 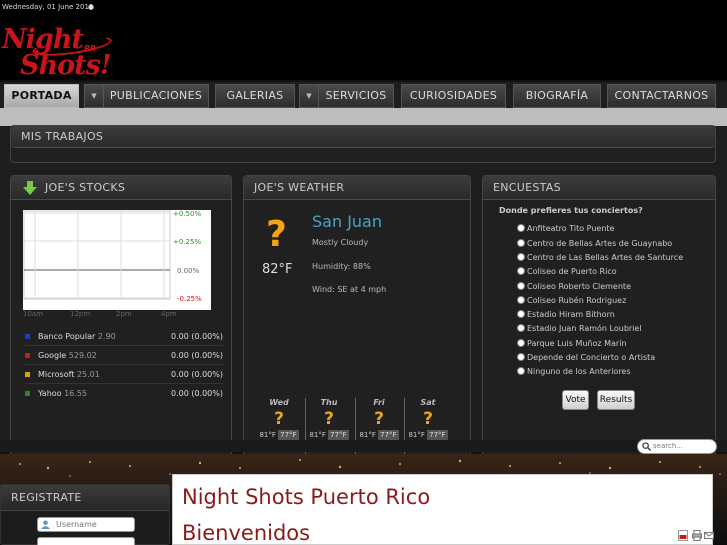 I want to click on poll-option-label: Parque Luis Muñoz Marín, so click(x=577, y=343).